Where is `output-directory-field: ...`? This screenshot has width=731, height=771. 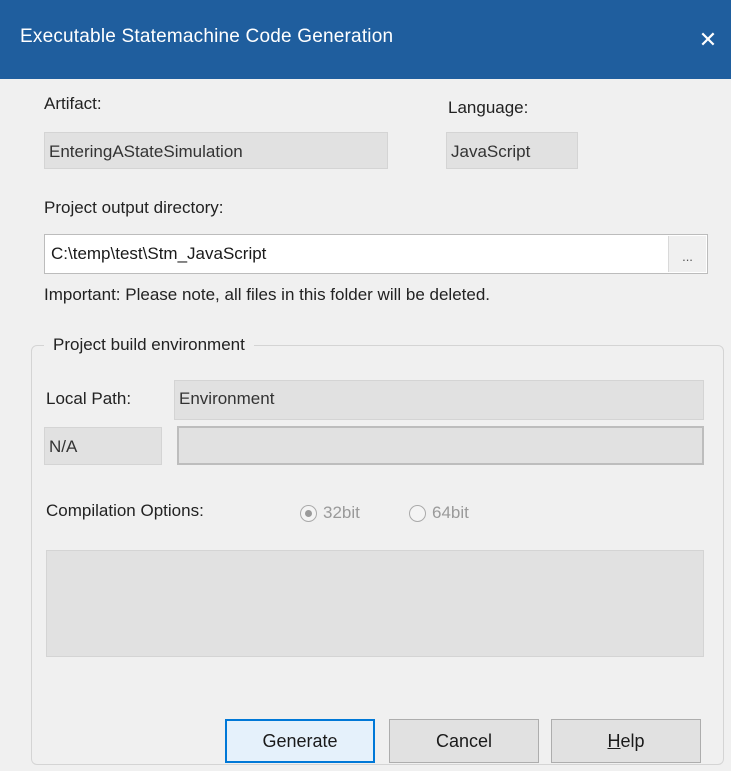
output-directory-field: ... is located at coordinates (376, 254).